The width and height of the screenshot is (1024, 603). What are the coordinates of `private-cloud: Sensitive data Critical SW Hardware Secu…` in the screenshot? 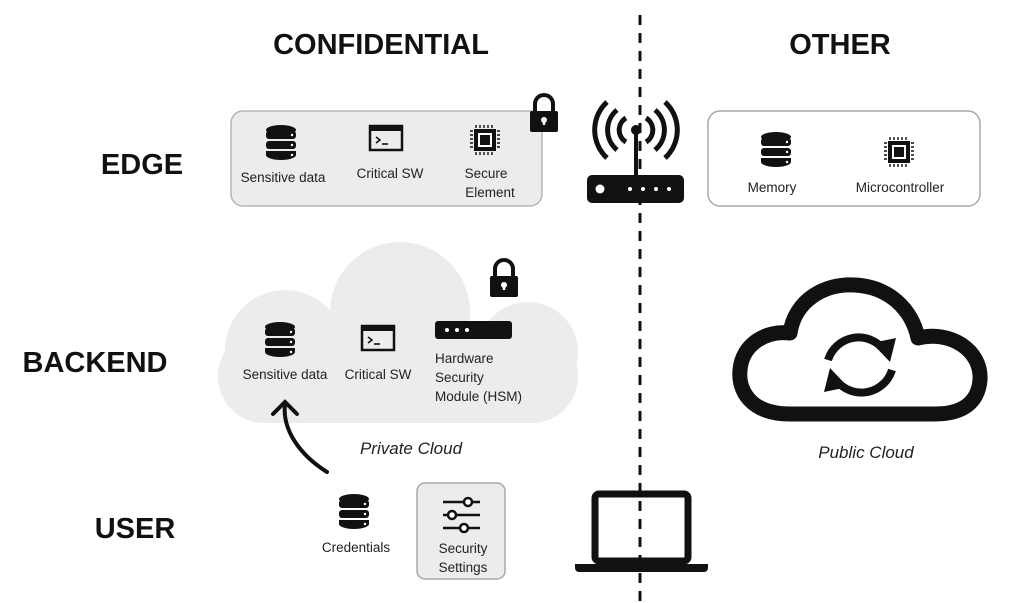 It's located at (398, 332).